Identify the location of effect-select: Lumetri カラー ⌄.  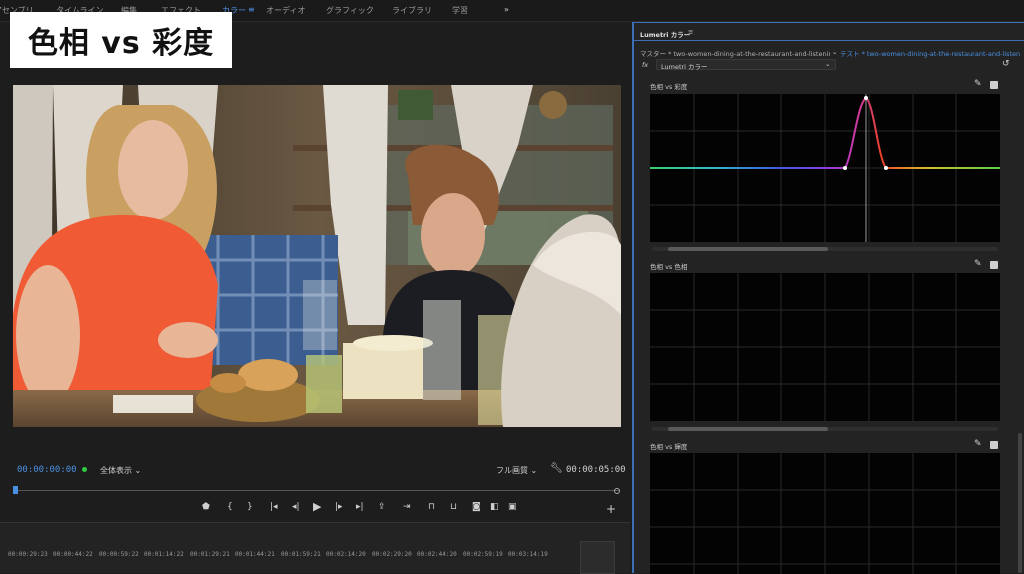
(746, 65).